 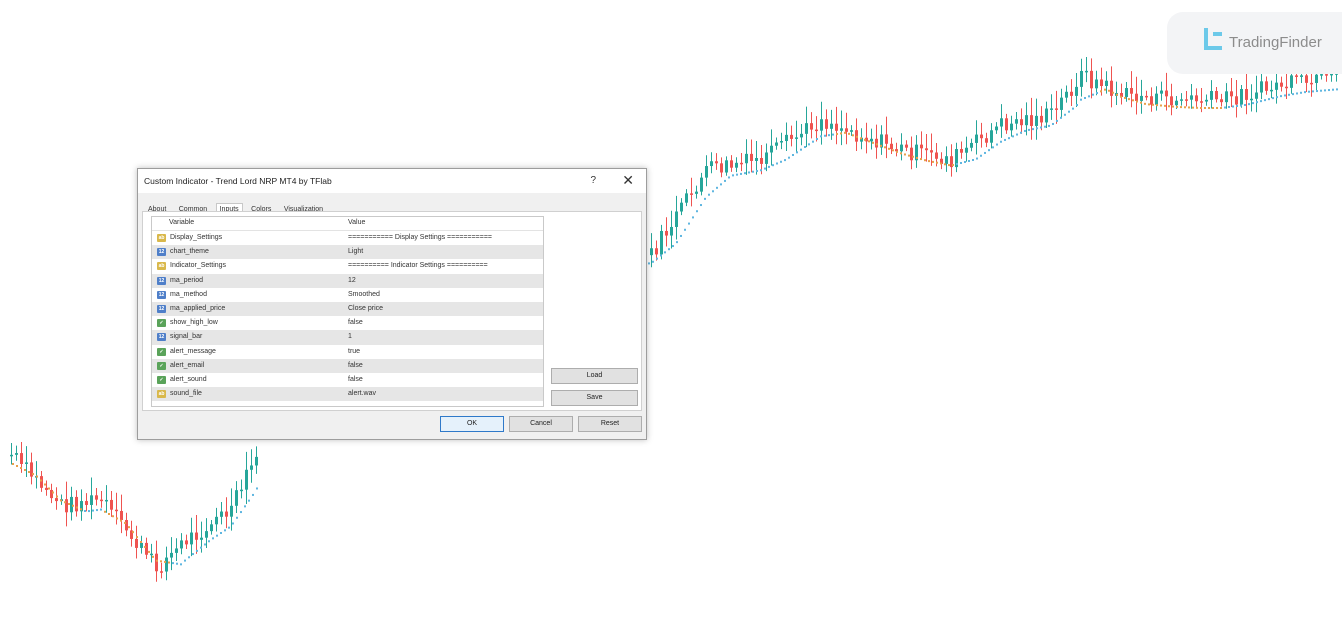 What do you see at coordinates (355, 251) in the screenshot?
I see `variable-value: Light` at bounding box center [355, 251].